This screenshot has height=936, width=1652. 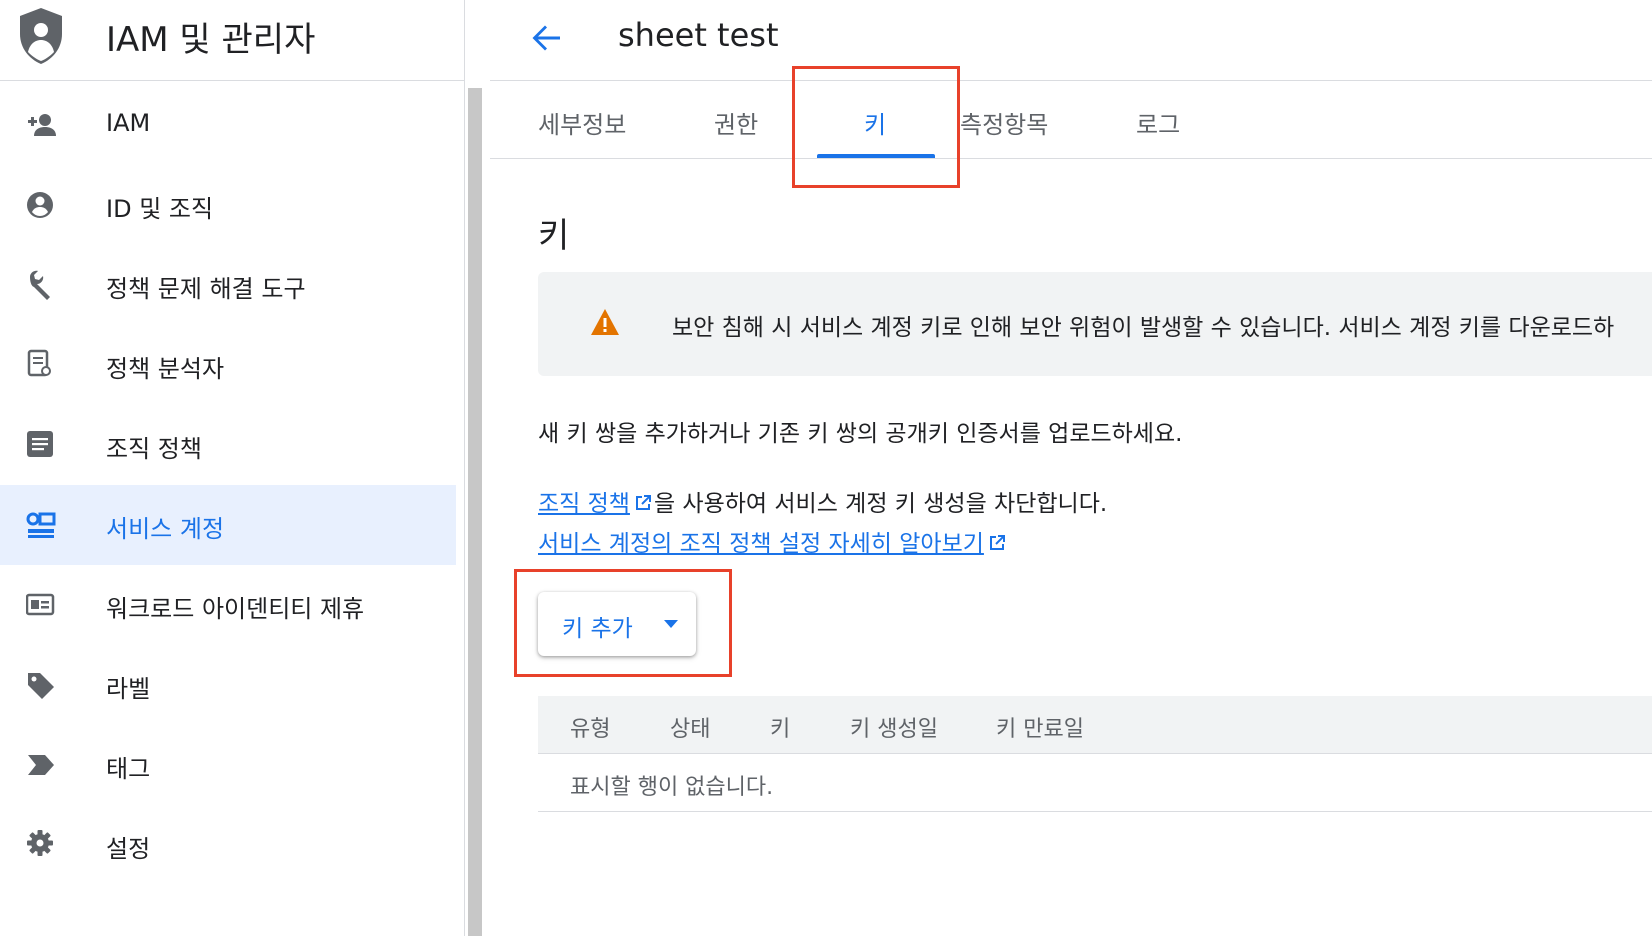 I want to click on sidebar-item-policy-analyzer: 정책 분석자, so click(x=228, y=365).